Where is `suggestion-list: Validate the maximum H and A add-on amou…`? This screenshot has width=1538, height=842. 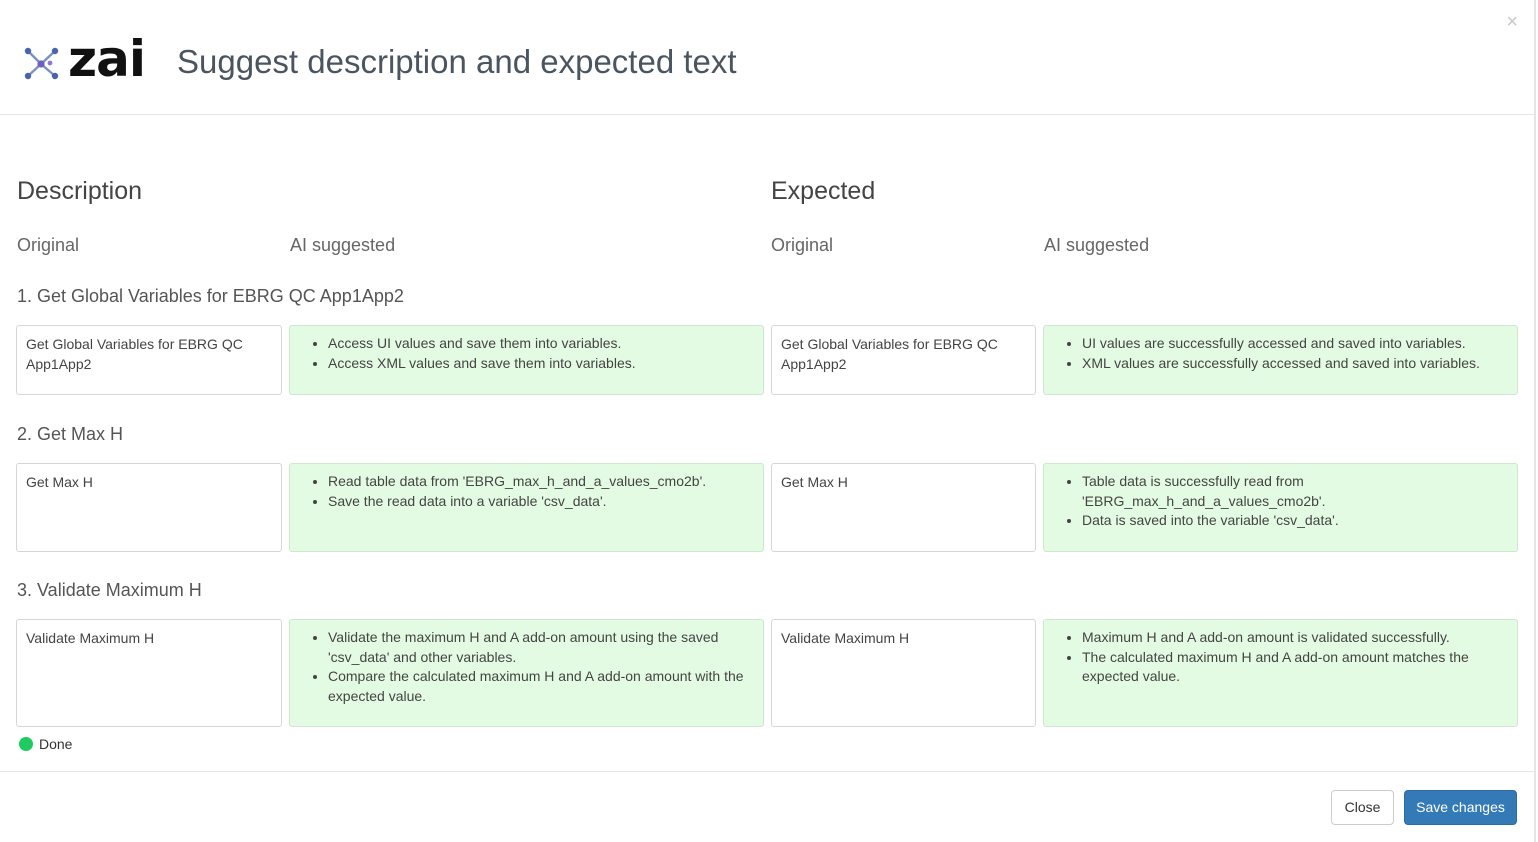 suggestion-list: Validate the maximum H and A add-on amou… is located at coordinates (537, 667).